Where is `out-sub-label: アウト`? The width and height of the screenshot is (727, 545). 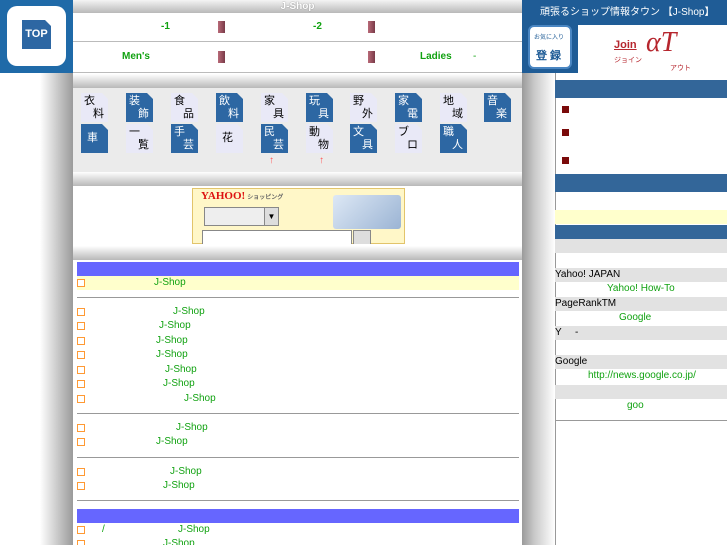
out-sub-label: アウト is located at coordinates (680, 68).